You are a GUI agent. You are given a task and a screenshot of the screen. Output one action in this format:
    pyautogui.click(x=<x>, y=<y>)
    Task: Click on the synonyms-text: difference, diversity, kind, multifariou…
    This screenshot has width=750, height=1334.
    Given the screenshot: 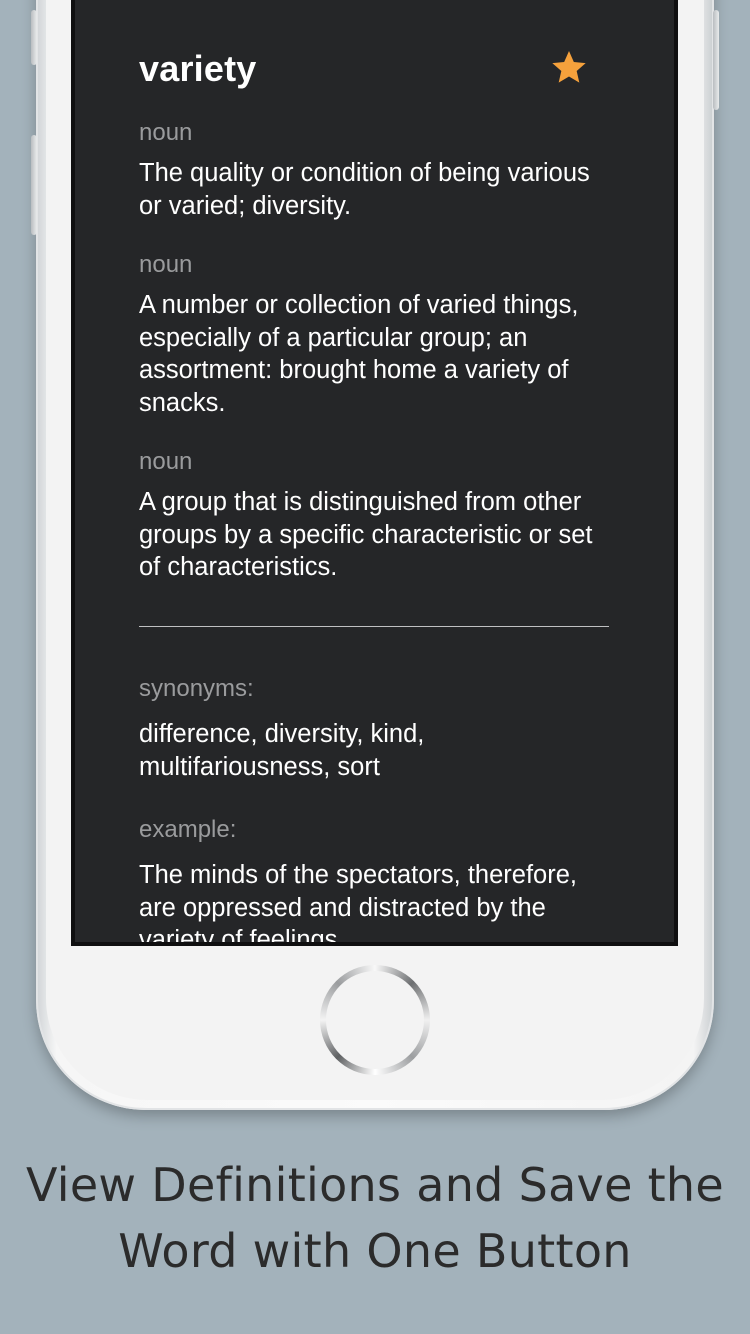 What is the action you would take?
    pyautogui.click(x=282, y=750)
    